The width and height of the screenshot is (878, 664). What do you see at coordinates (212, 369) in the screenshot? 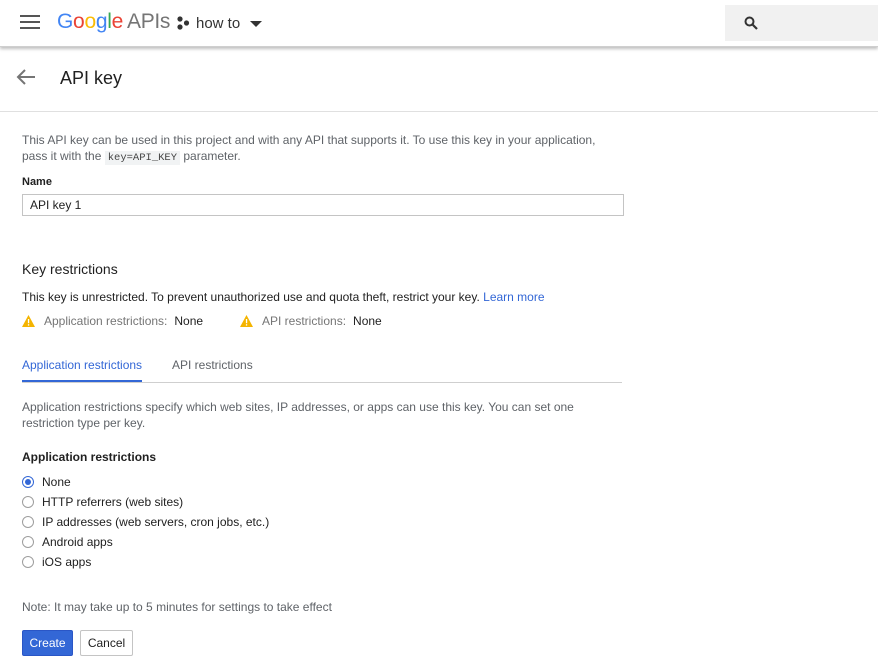
I see `tab-api-restrictions: API restrictions` at bounding box center [212, 369].